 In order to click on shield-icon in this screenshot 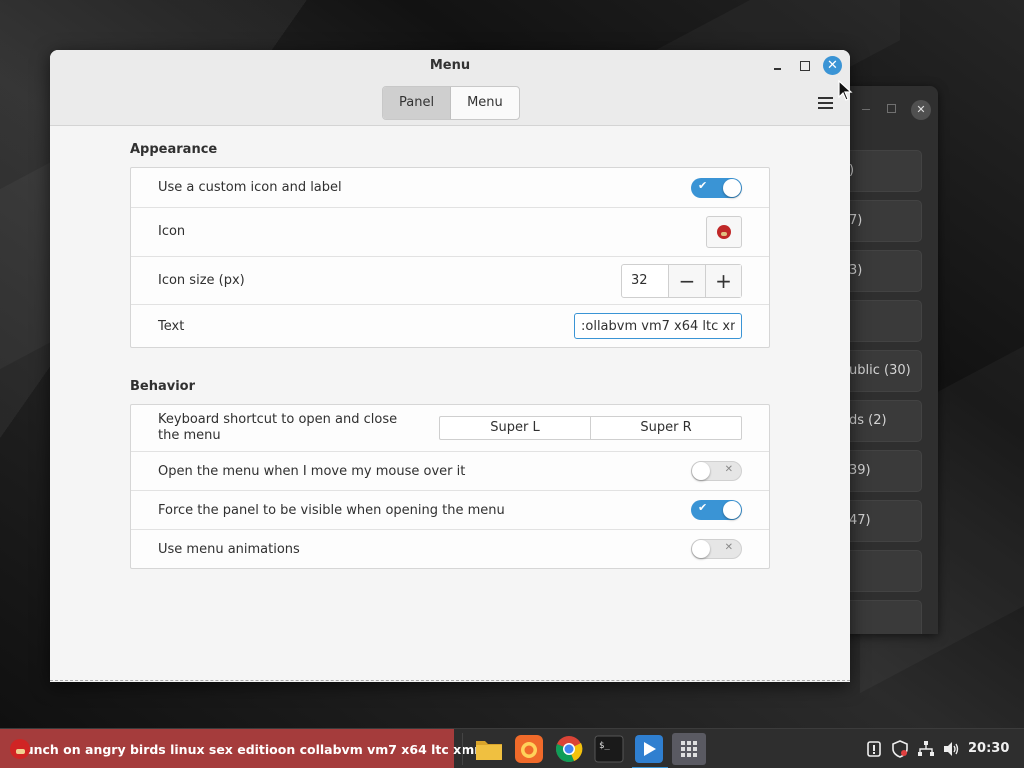, I will do `click(900, 749)`.